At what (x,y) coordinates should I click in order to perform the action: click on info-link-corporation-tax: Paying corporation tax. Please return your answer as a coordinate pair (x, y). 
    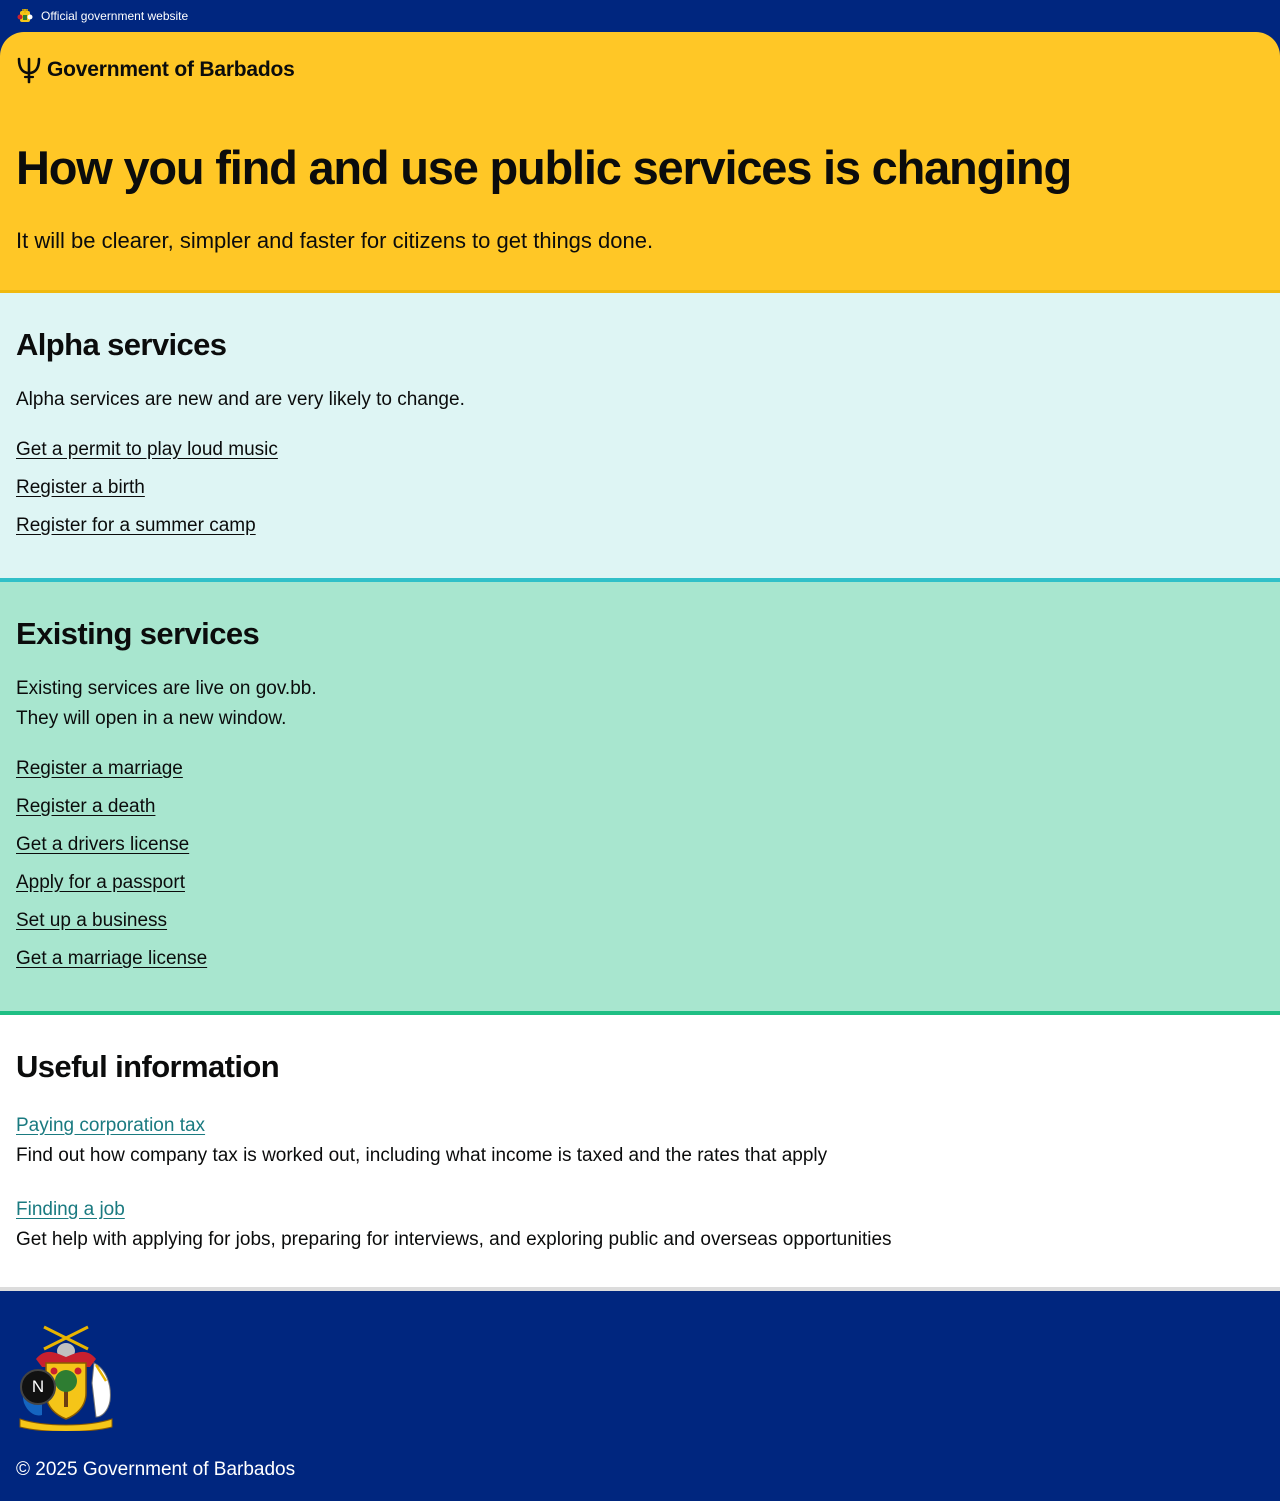
    Looking at the image, I should click on (110, 1125).